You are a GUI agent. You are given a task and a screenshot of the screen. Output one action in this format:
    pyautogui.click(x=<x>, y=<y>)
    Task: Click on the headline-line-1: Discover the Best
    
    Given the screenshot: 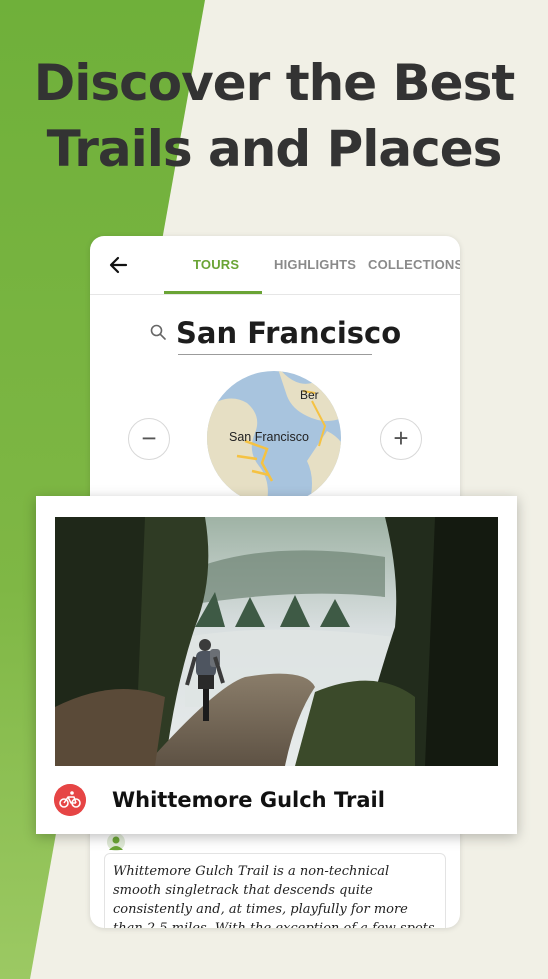 What is the action you would take?
    pyautogui.click(x=274, y=83)
    